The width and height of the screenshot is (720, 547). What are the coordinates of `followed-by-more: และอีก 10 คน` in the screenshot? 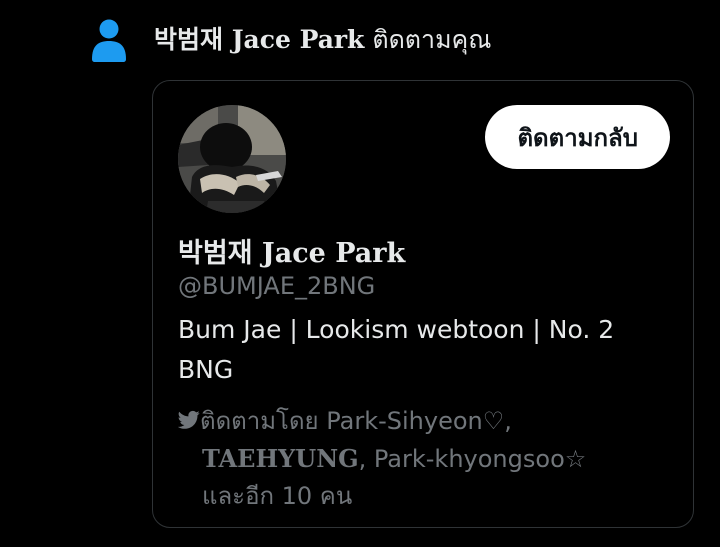 It's located at (277, 496).